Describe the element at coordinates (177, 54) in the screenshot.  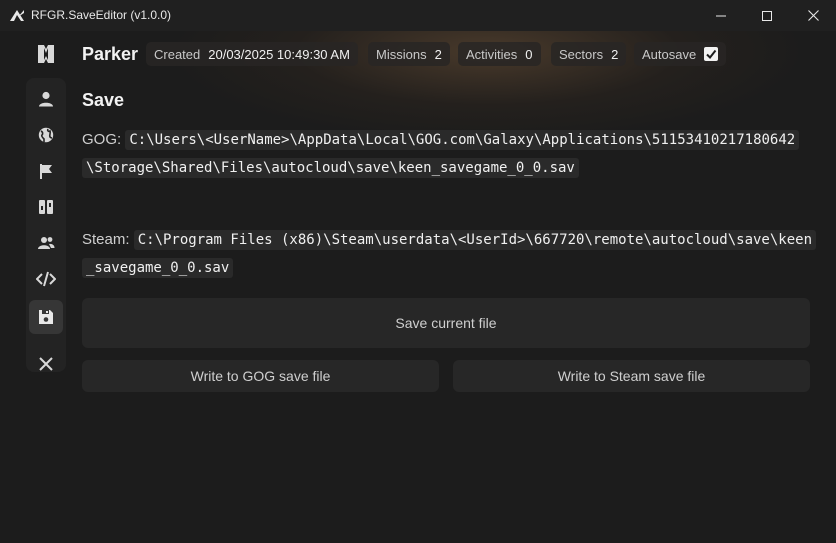
I see `created-label: Created` at that location.